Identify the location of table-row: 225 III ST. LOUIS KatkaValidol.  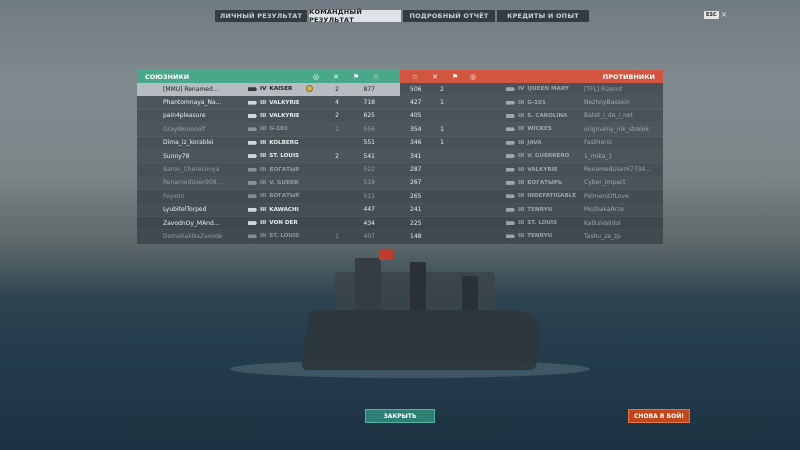
(531, 223).